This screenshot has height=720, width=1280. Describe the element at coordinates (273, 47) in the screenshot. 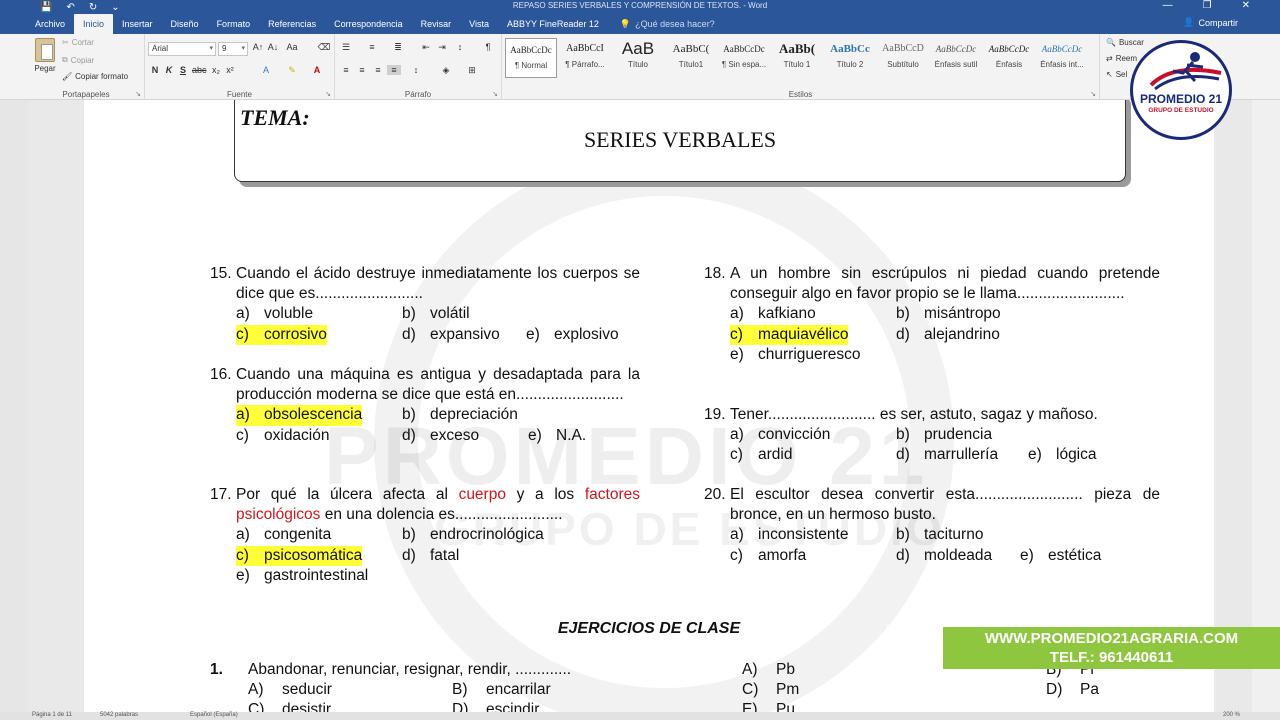

I see `shrink-font-icon: A↓` at that location.